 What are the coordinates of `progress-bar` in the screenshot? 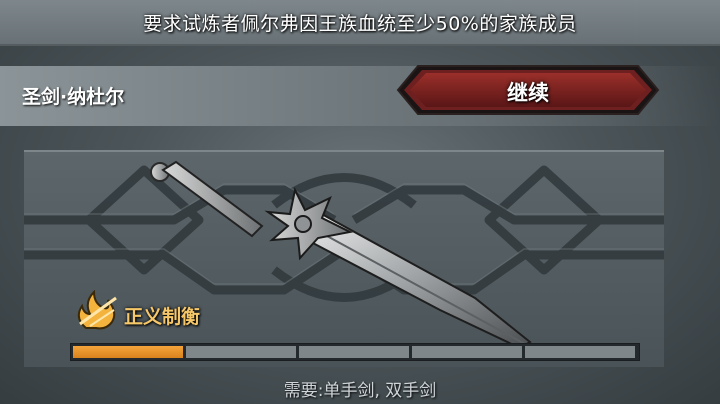 It's located at (355, 352).